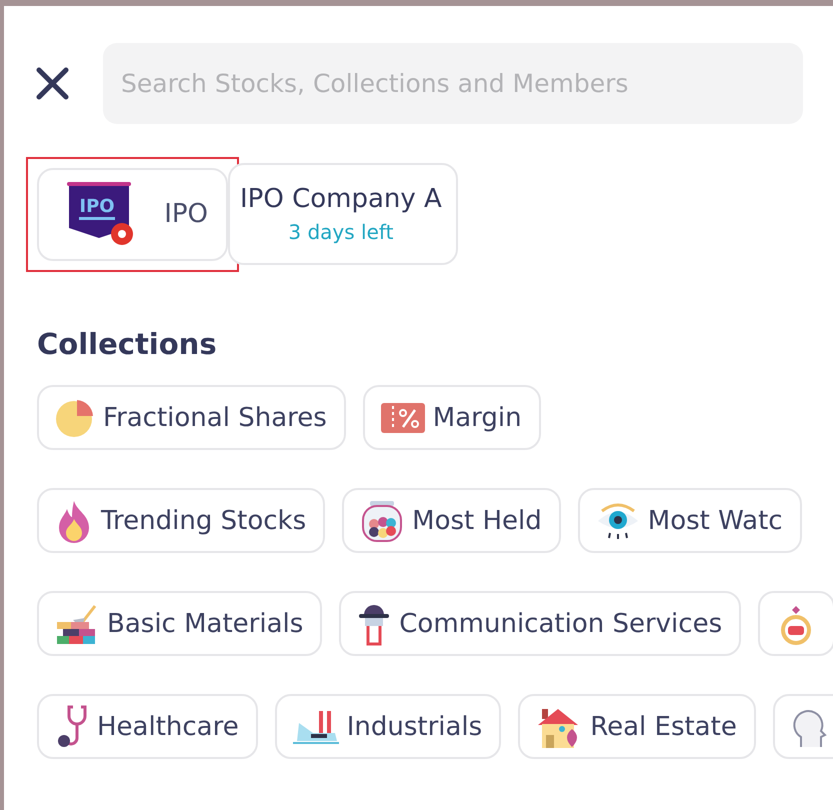  Describe the element at coordinates (179, 623) in the screenshot. I see `collection-chip: Basic Materials` at that location.